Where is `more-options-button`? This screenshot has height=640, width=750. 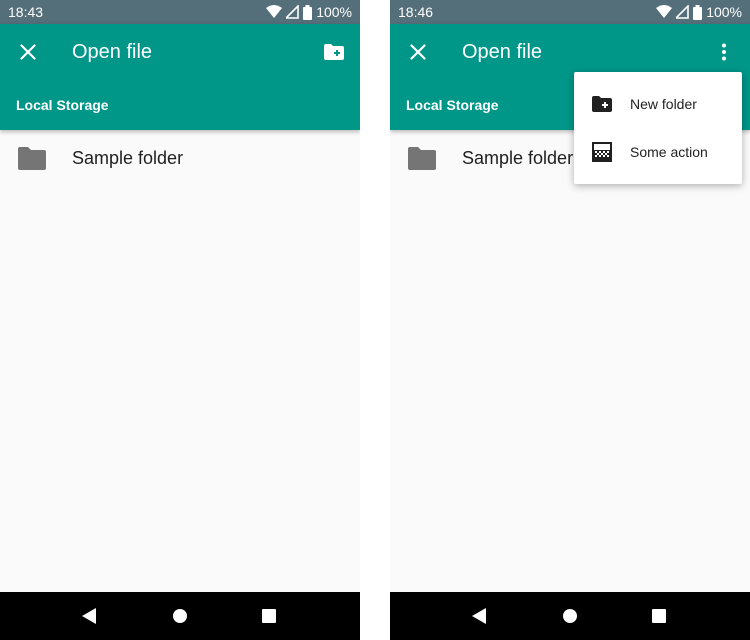
more-options-button is located at coordinates (724, 52).